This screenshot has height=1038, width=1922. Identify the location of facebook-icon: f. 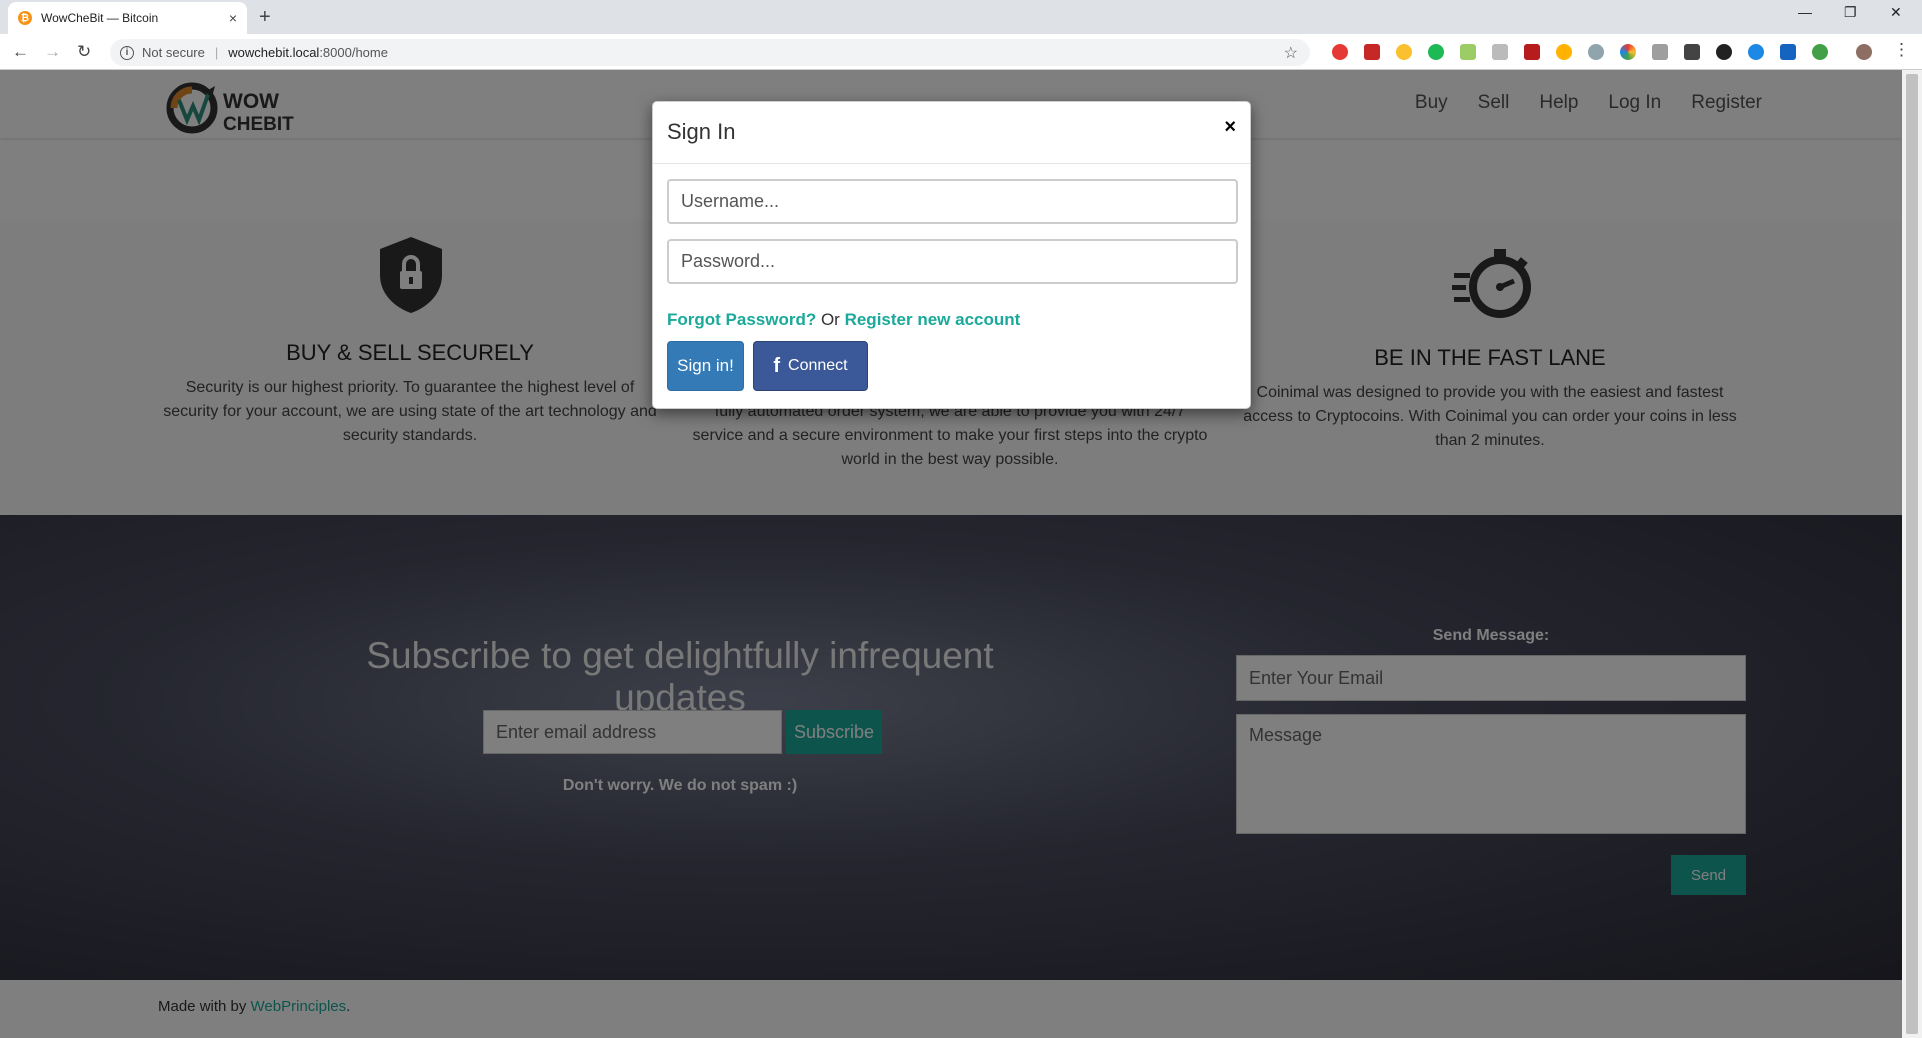
(777, 365).